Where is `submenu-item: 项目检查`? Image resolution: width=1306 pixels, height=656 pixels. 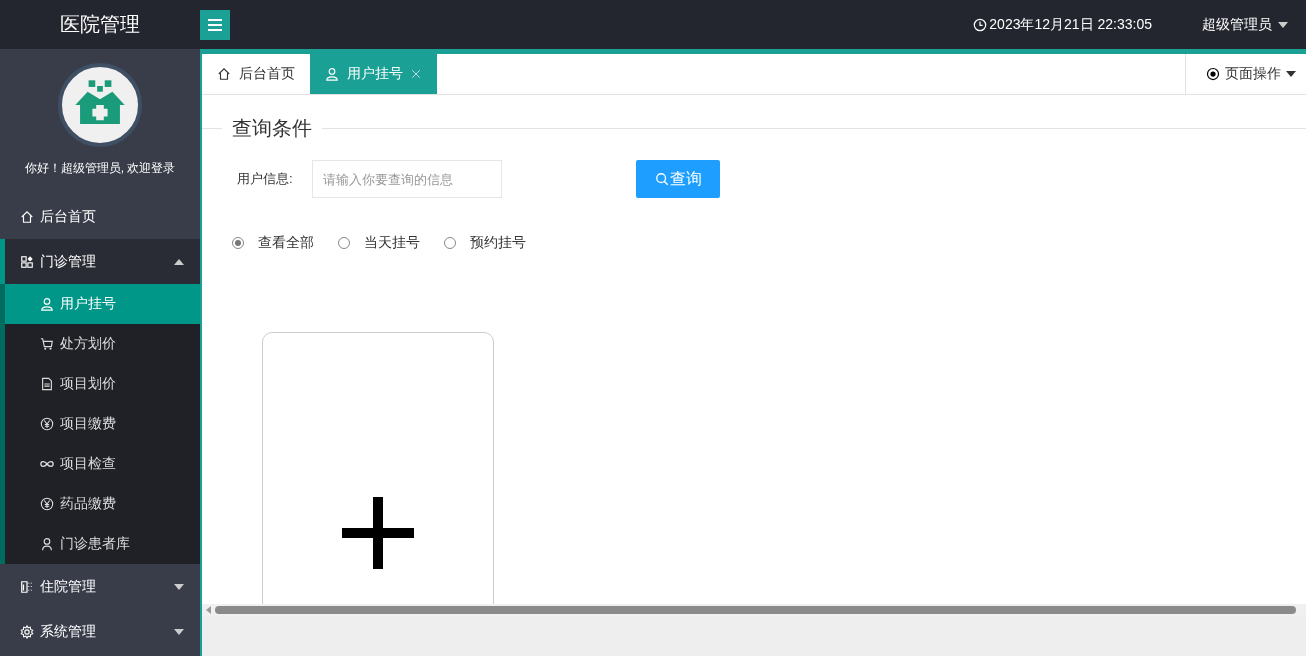
submenu-item: 项目检查 is located at coordinates (102, 464).